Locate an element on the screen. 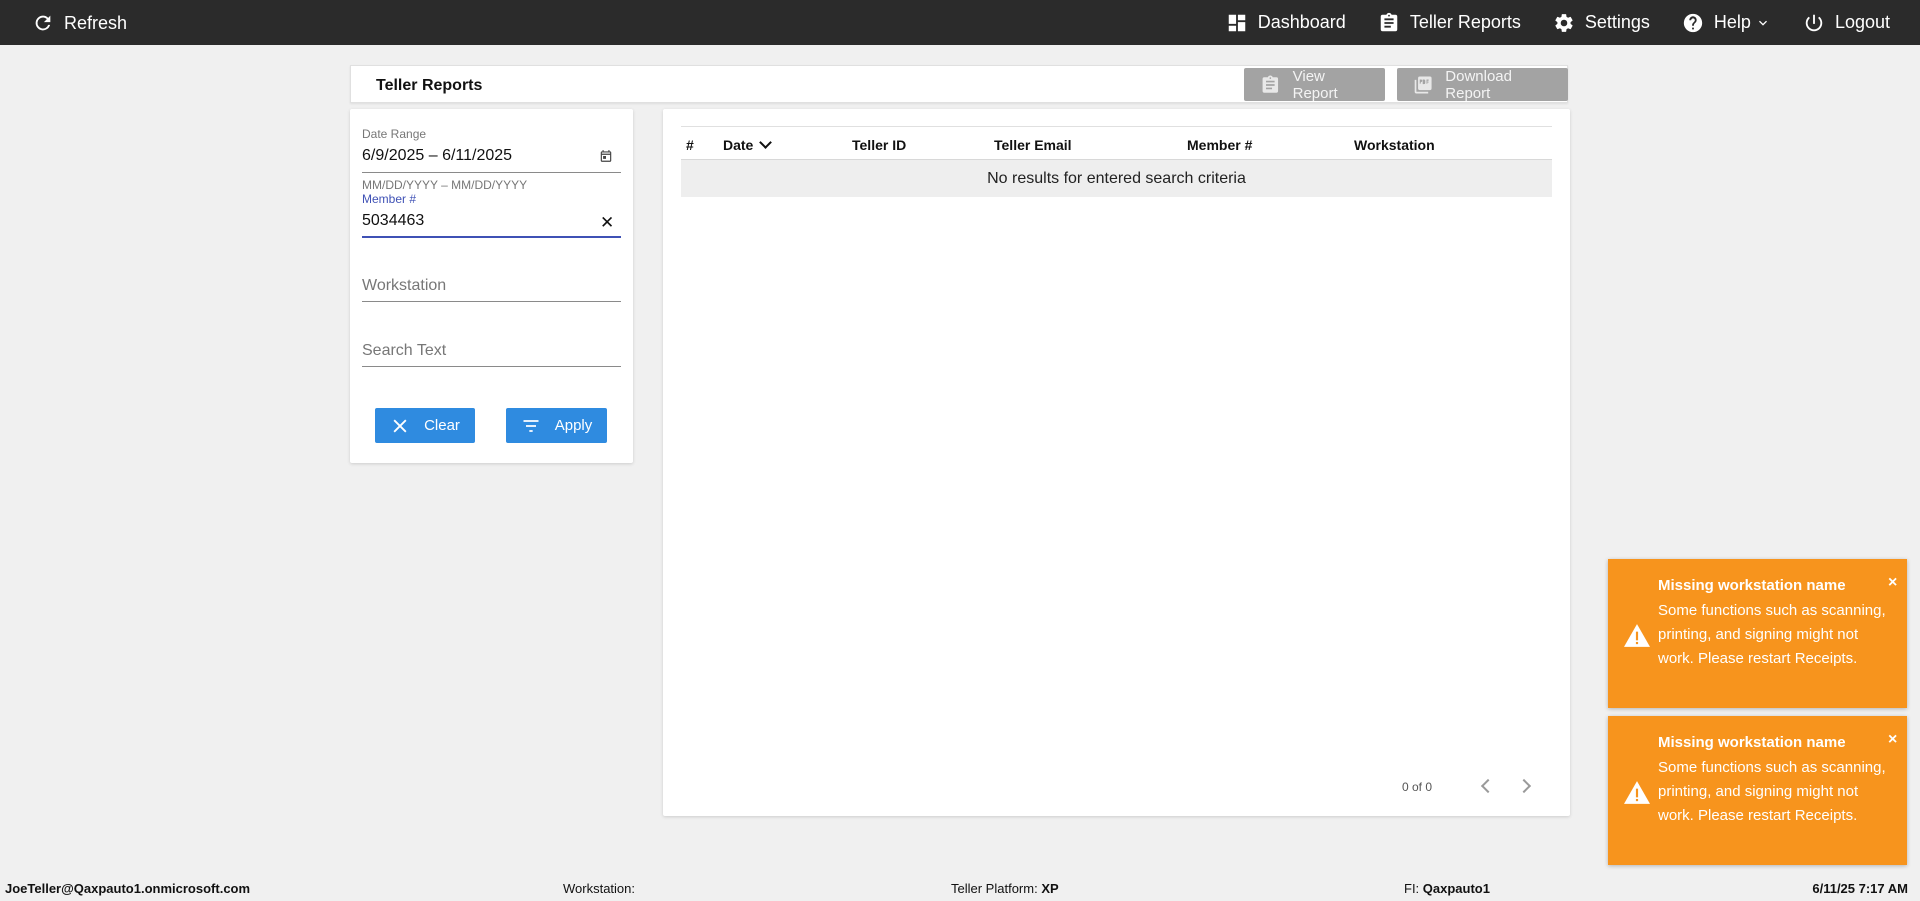 This screenshot has height=901, width=1920. nav-logout: Logout is located at coordinates (1846, 23).